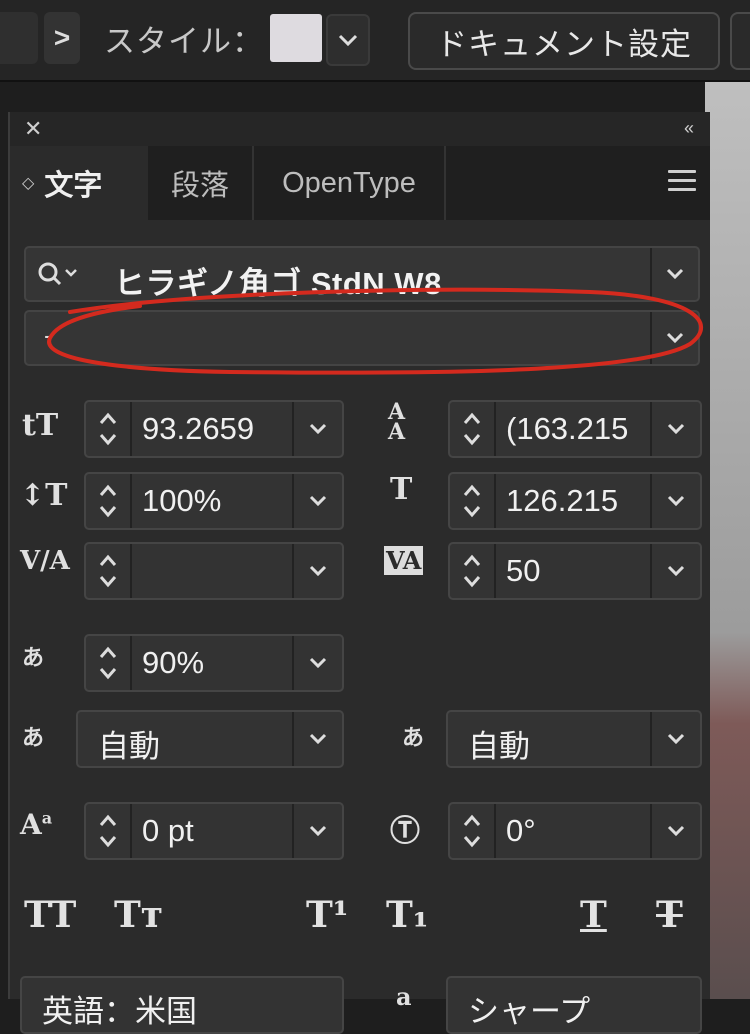 Image resolution: width=750 pixels, height=1034 pixels. I want to click on tracking-icon: VA, so click(404, 560).